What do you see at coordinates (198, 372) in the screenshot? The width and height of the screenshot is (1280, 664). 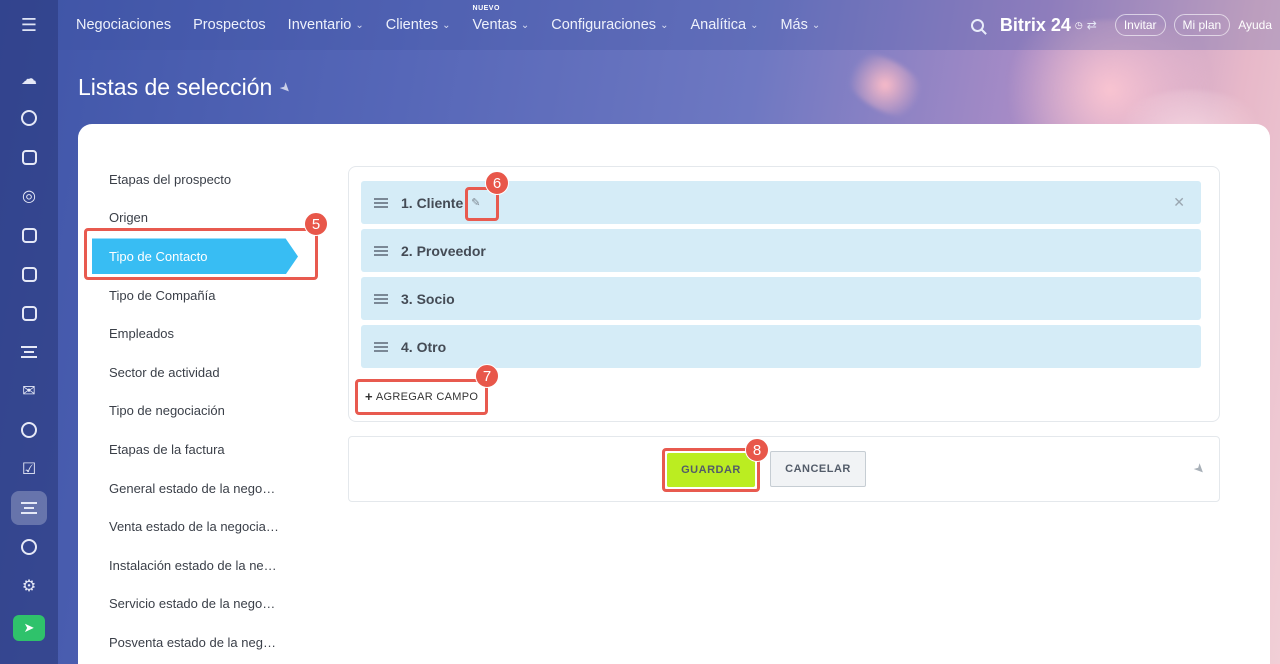 I see `sidebar-item-sector-actividad: Sector de actividad` at bounding box center [198, 372].